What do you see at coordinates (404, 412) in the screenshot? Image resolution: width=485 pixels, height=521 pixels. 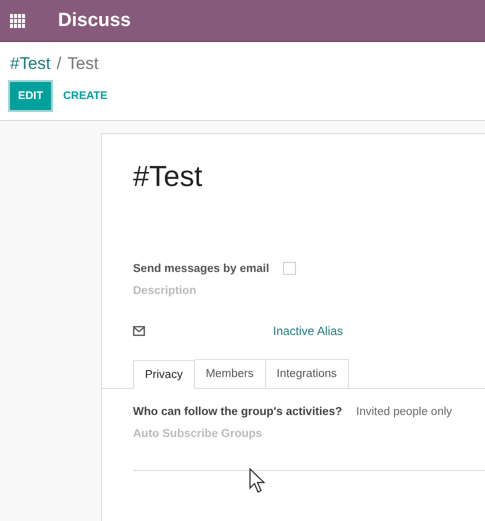 I see `field-value: Invited people only` at bounding box center [404, 412].